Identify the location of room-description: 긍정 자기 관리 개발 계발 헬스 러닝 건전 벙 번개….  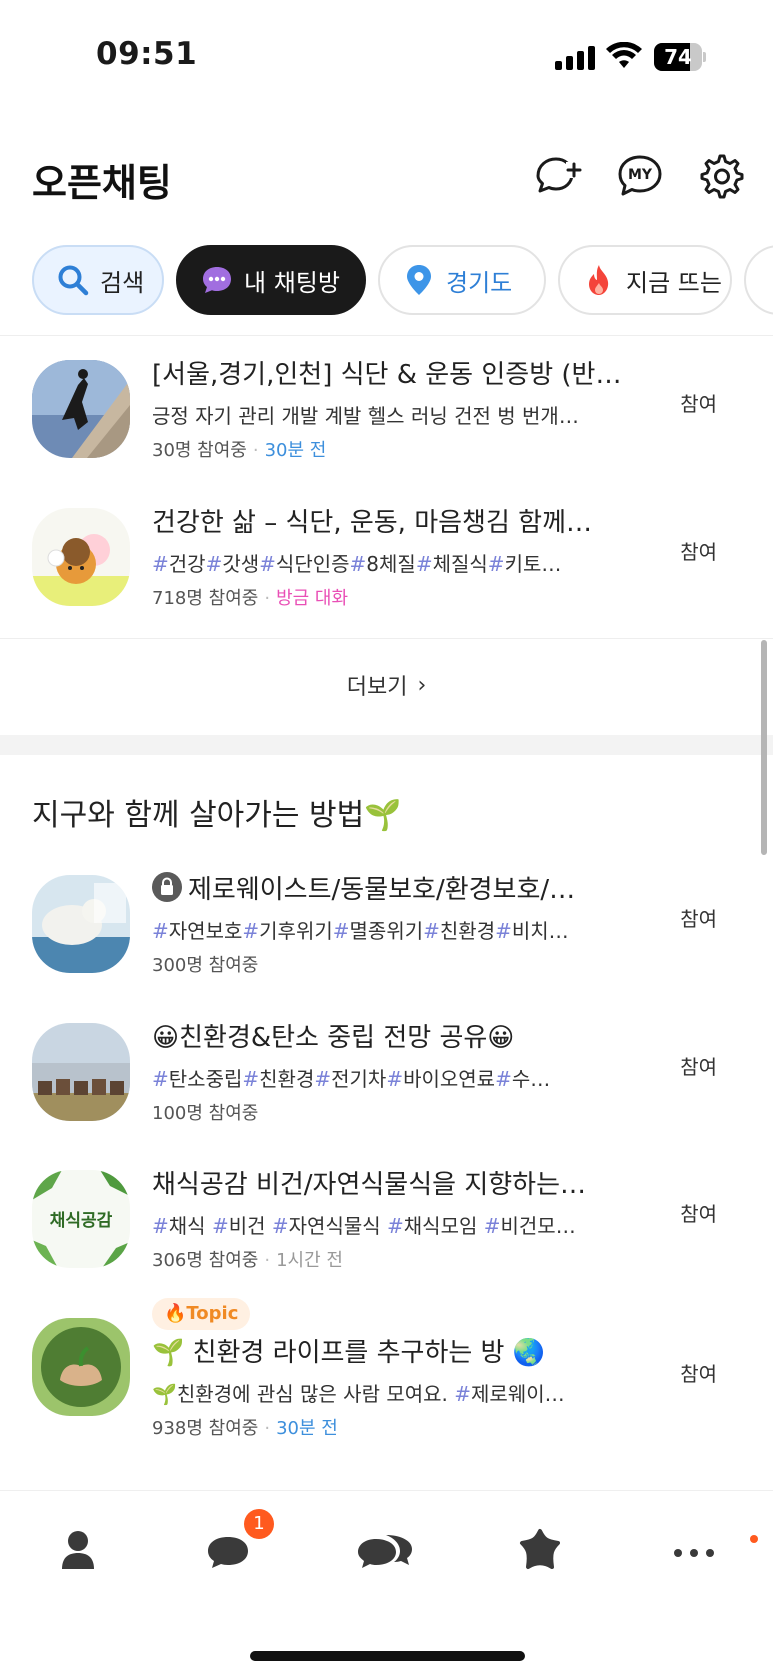
(365, 416).